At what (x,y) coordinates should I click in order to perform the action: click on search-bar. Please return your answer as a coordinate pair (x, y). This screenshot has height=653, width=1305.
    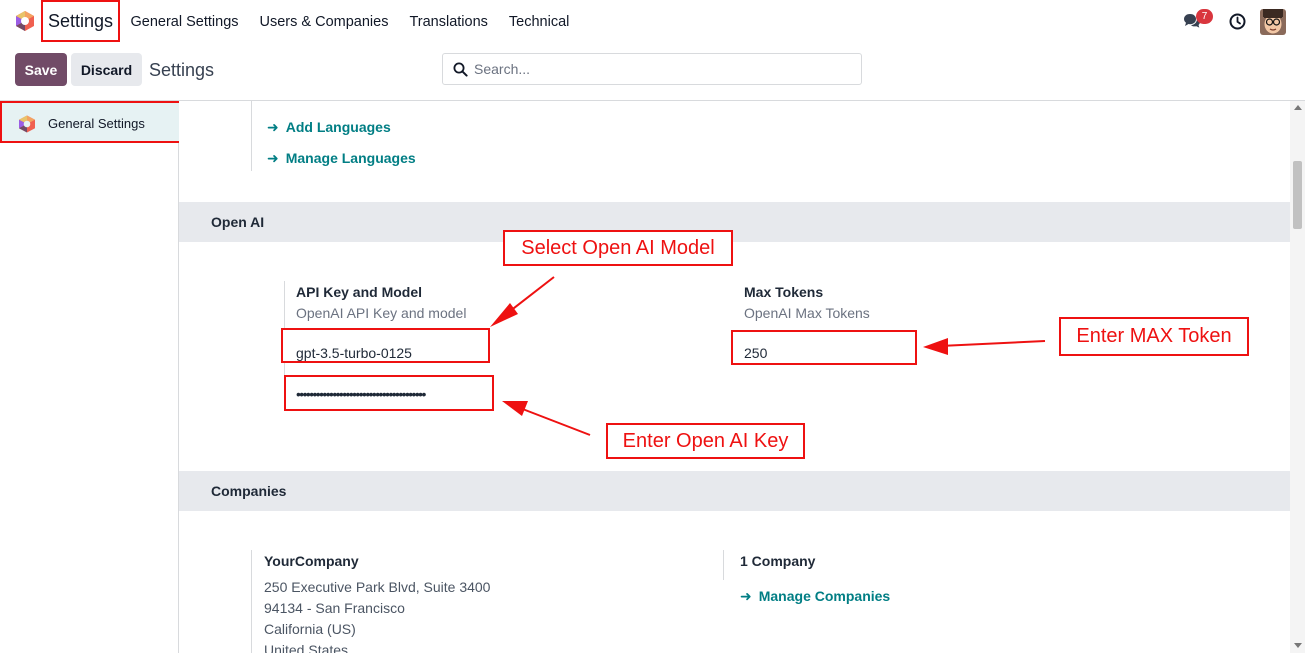
    Looking at the image, I should click on (652, 69).